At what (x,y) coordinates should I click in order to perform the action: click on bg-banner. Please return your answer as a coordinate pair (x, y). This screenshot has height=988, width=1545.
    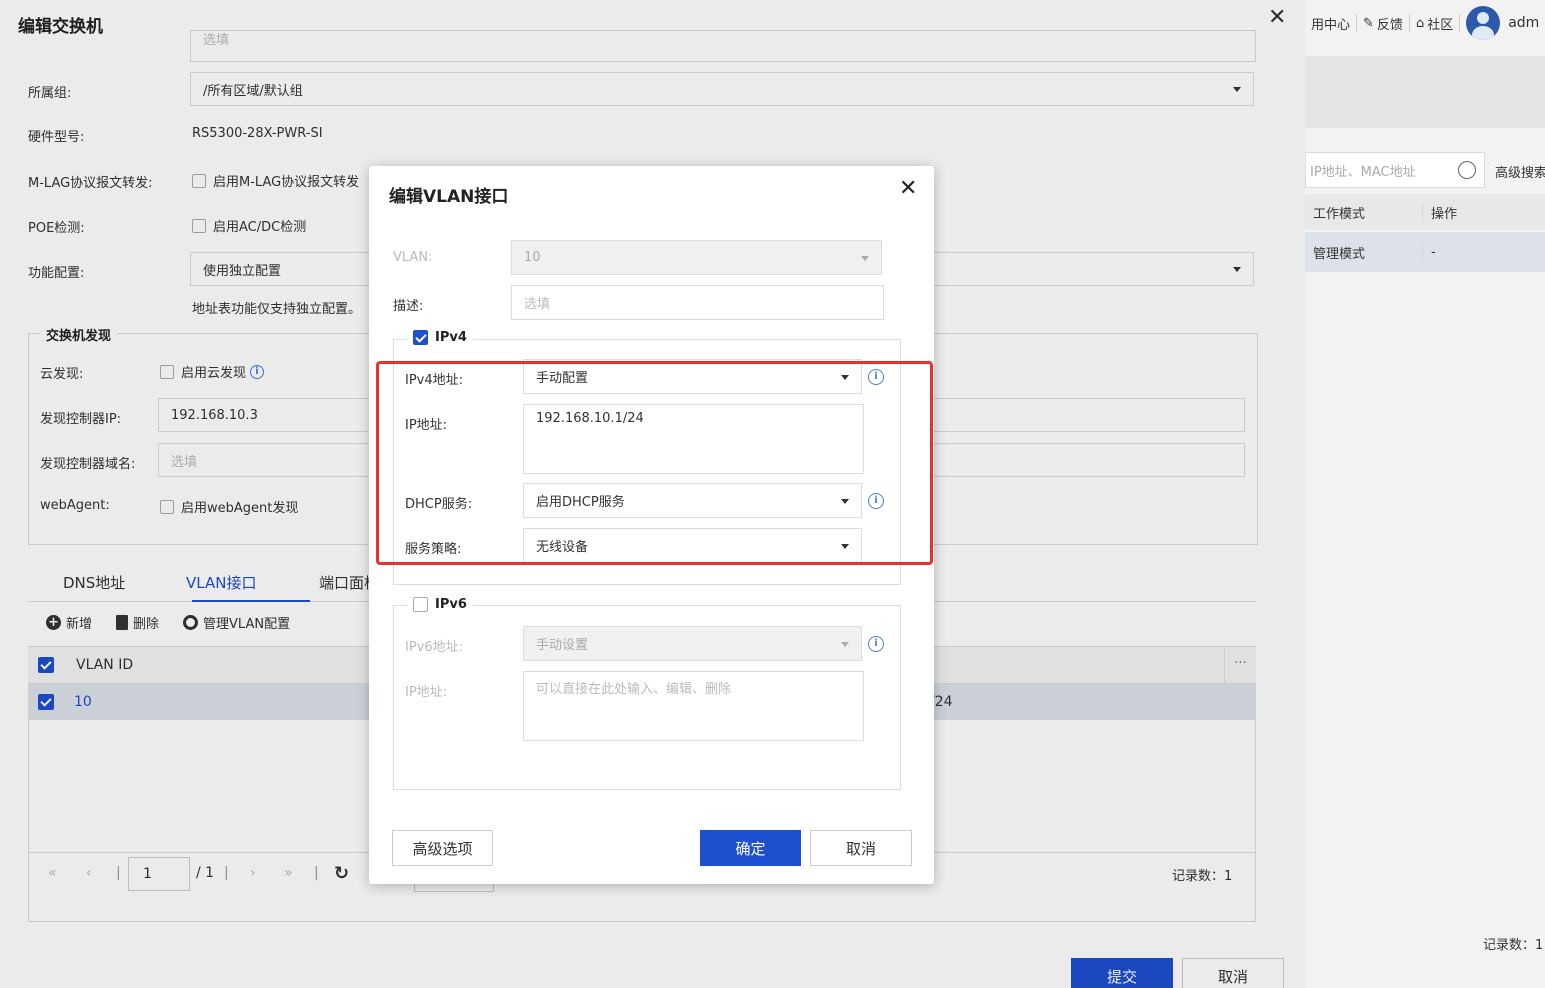
    Looking at the image, I should click on (1425, 92).